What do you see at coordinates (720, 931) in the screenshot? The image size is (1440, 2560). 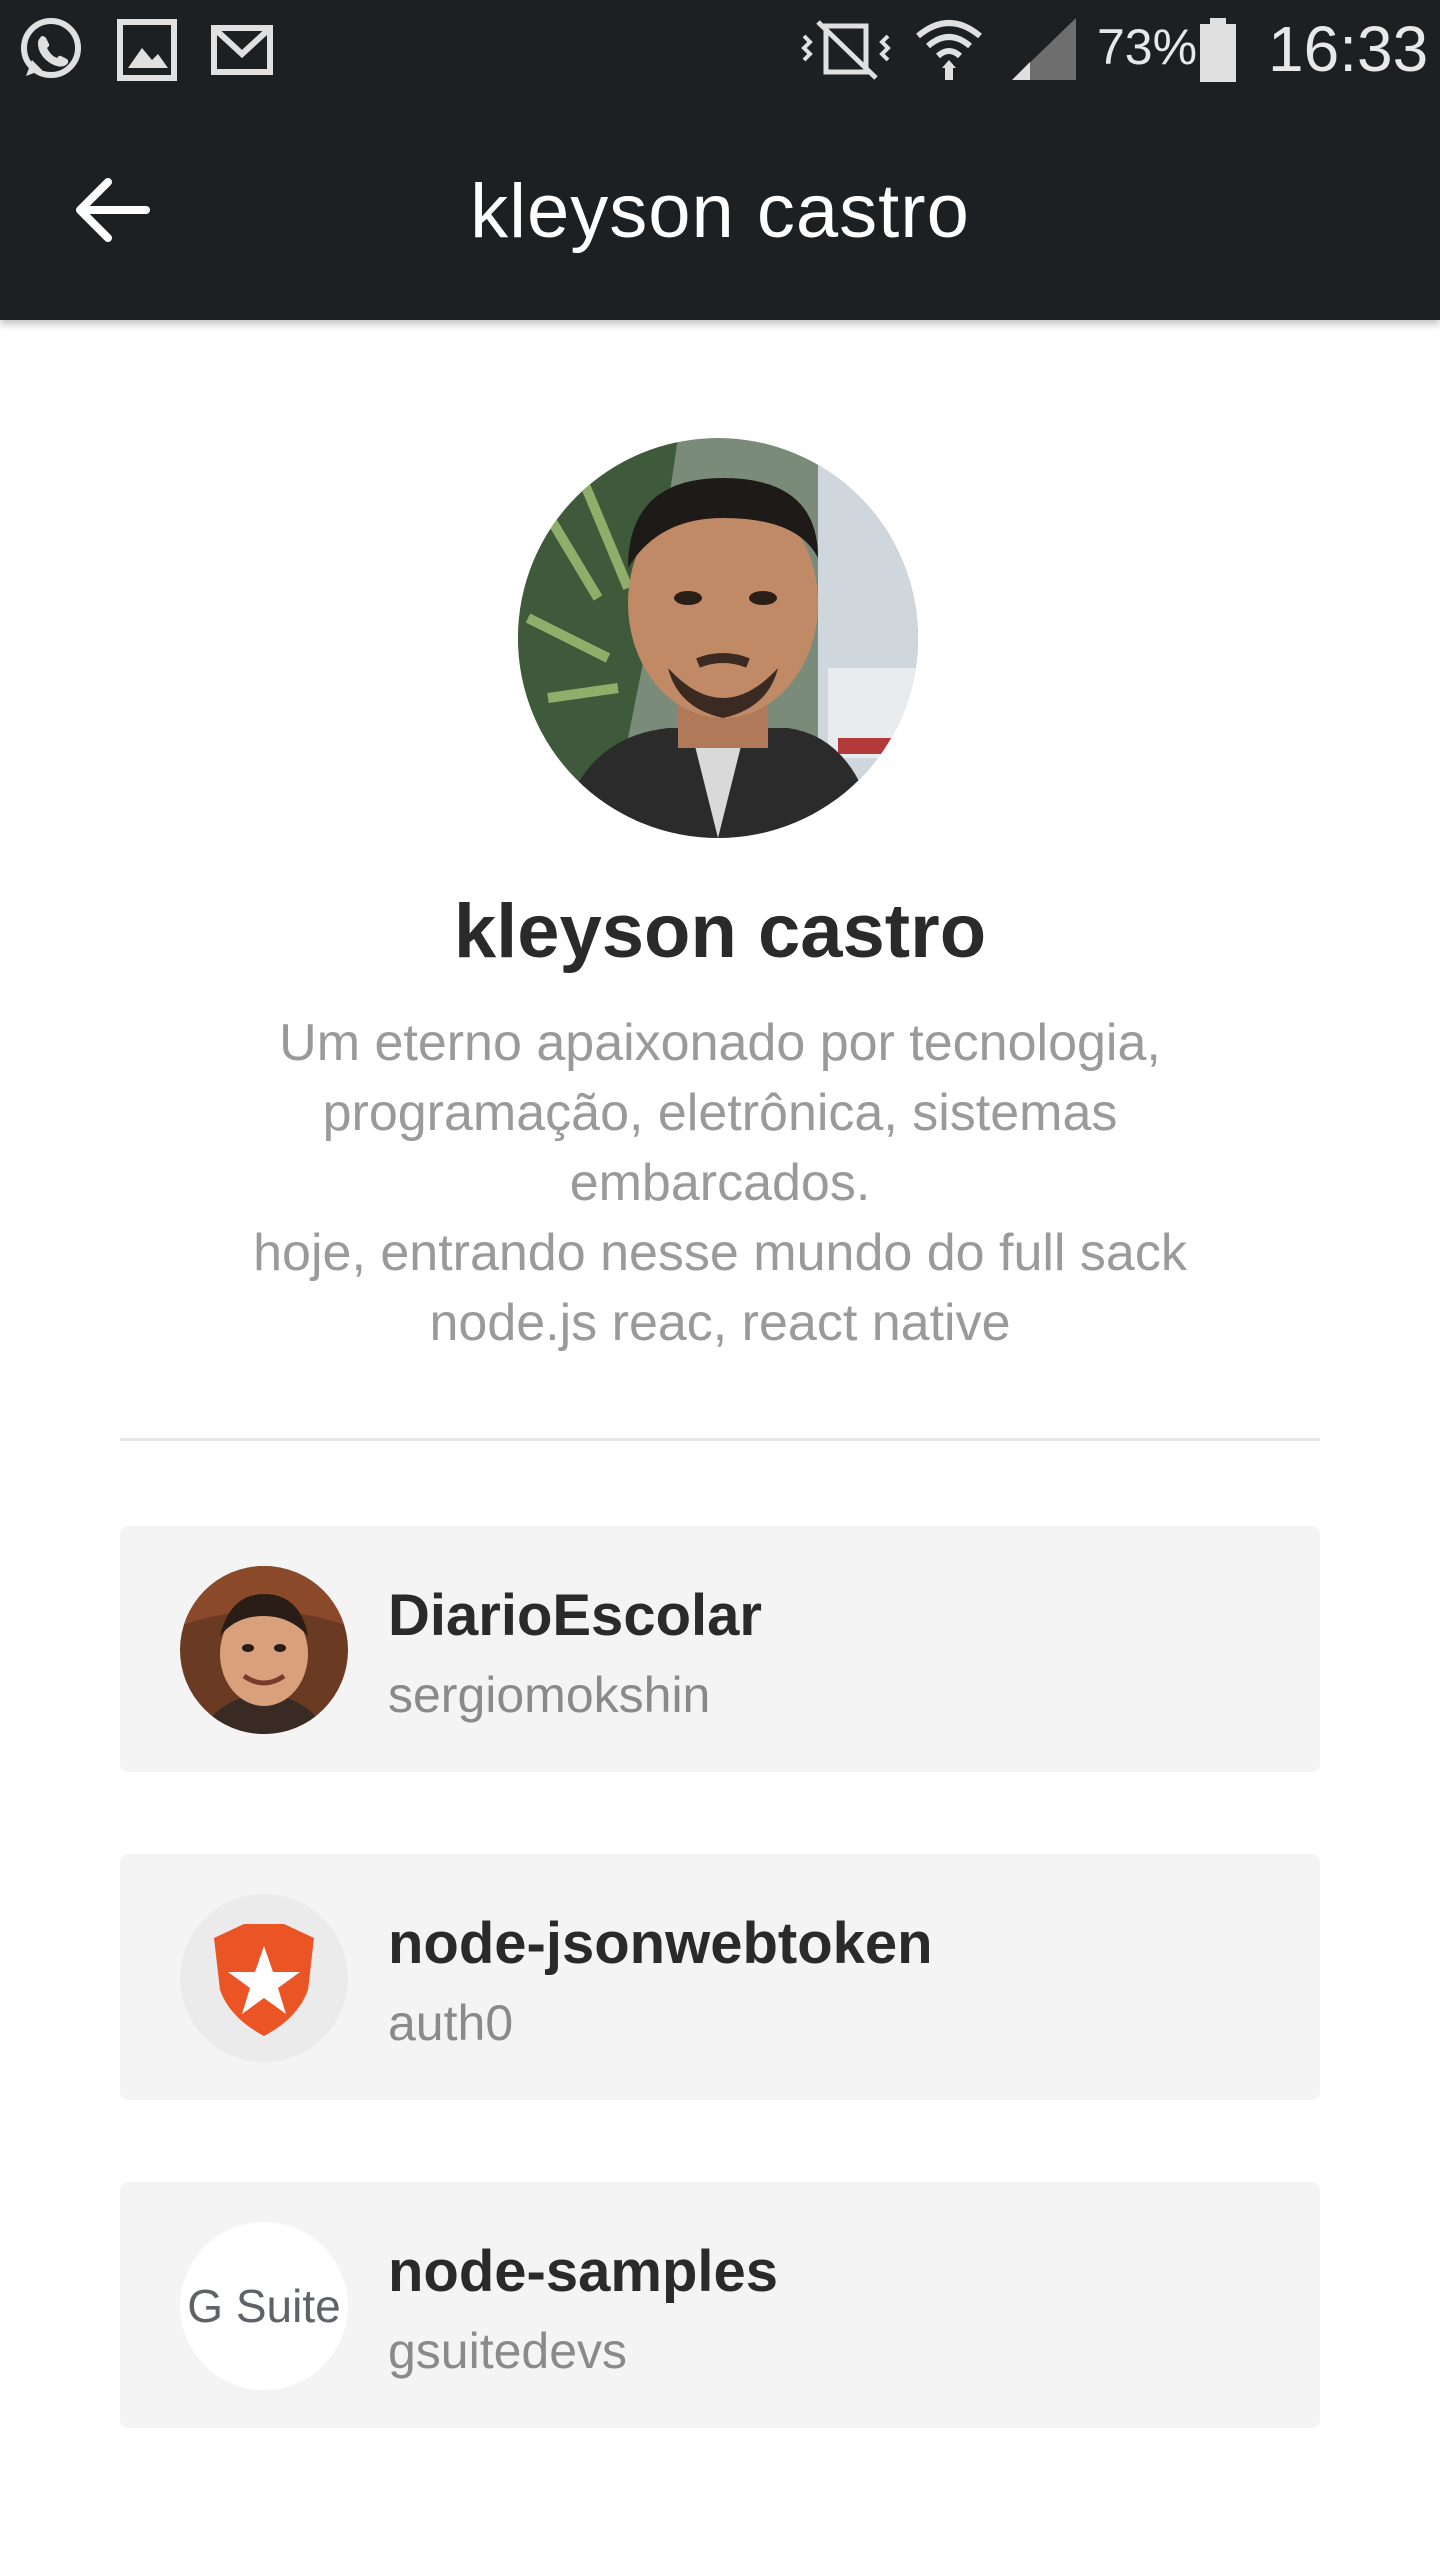 I see `profile-name: kleyson castro` at bounding box center [720, 931].